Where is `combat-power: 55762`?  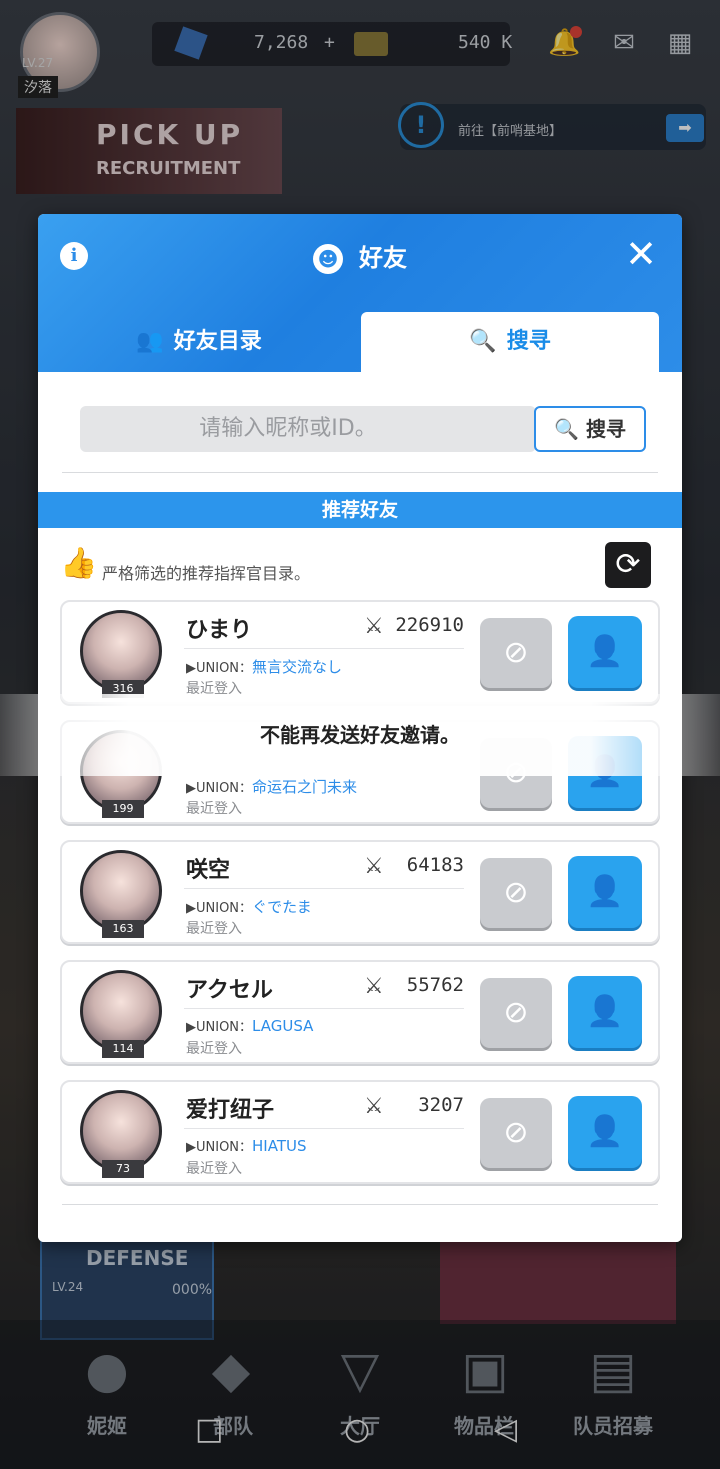 combat-power: 55762 is located at coordinates (435, 985).